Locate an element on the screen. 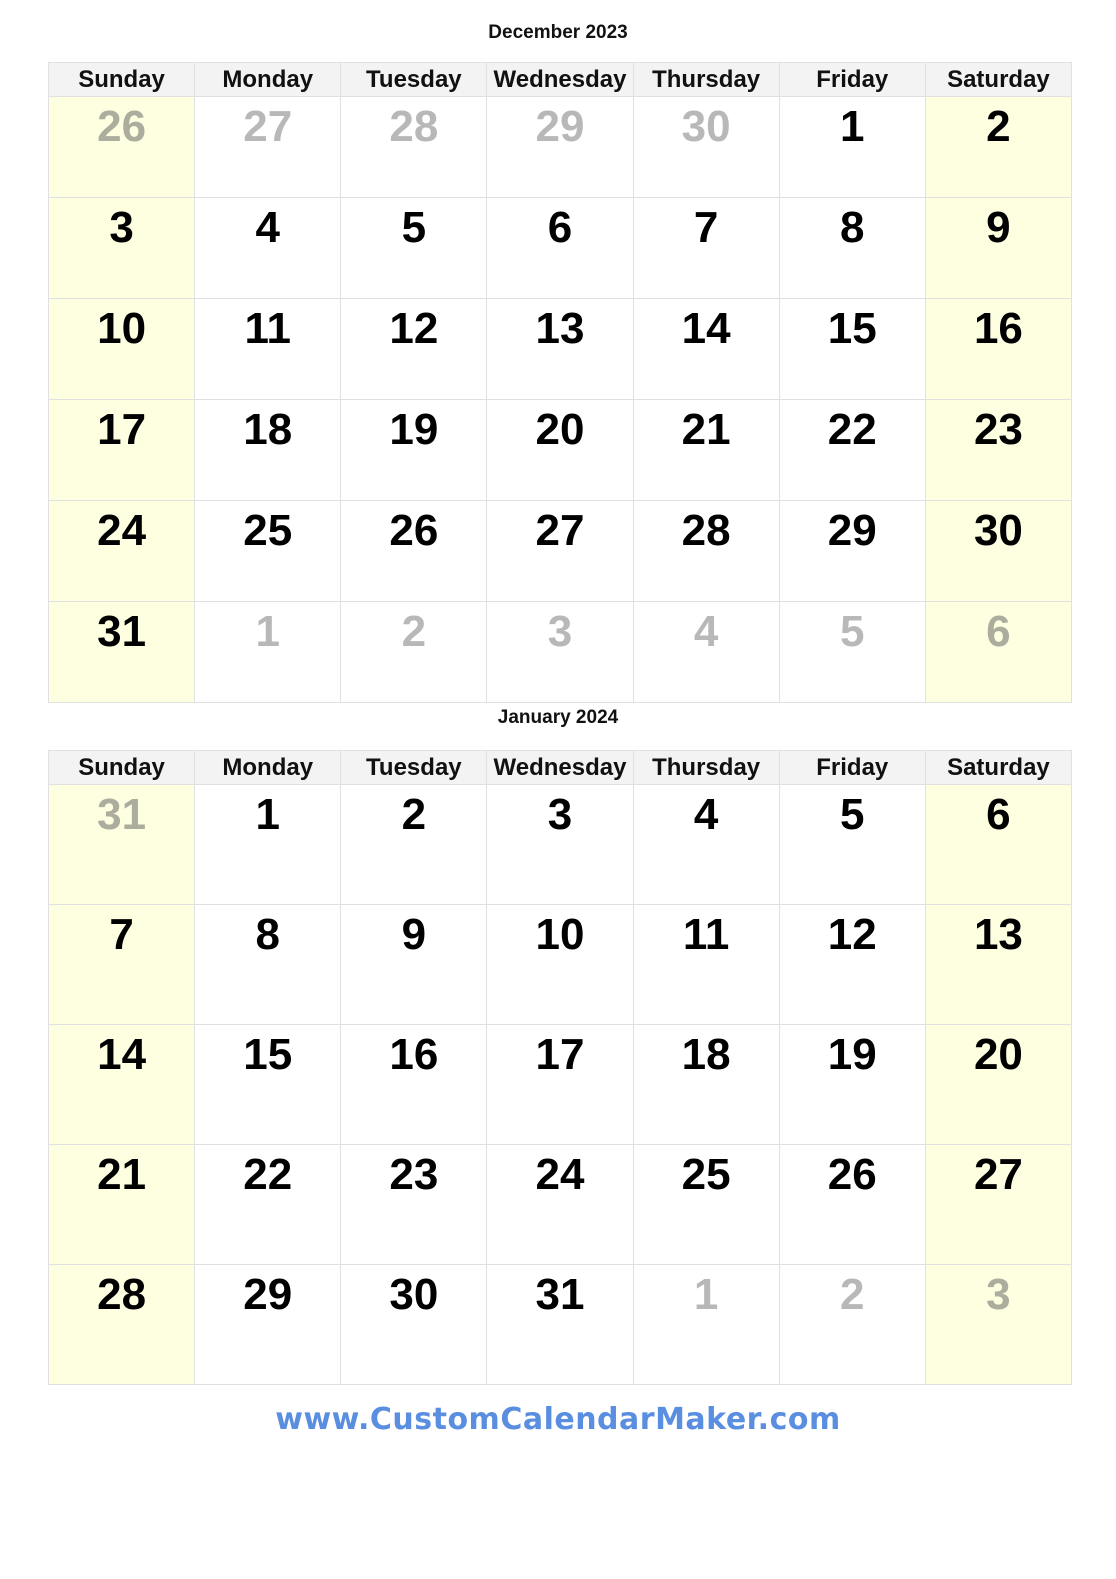 Image resolution: width=1116 pixels, height=1579 pixels. day-number: 4 is located at coordinates (706, 814).